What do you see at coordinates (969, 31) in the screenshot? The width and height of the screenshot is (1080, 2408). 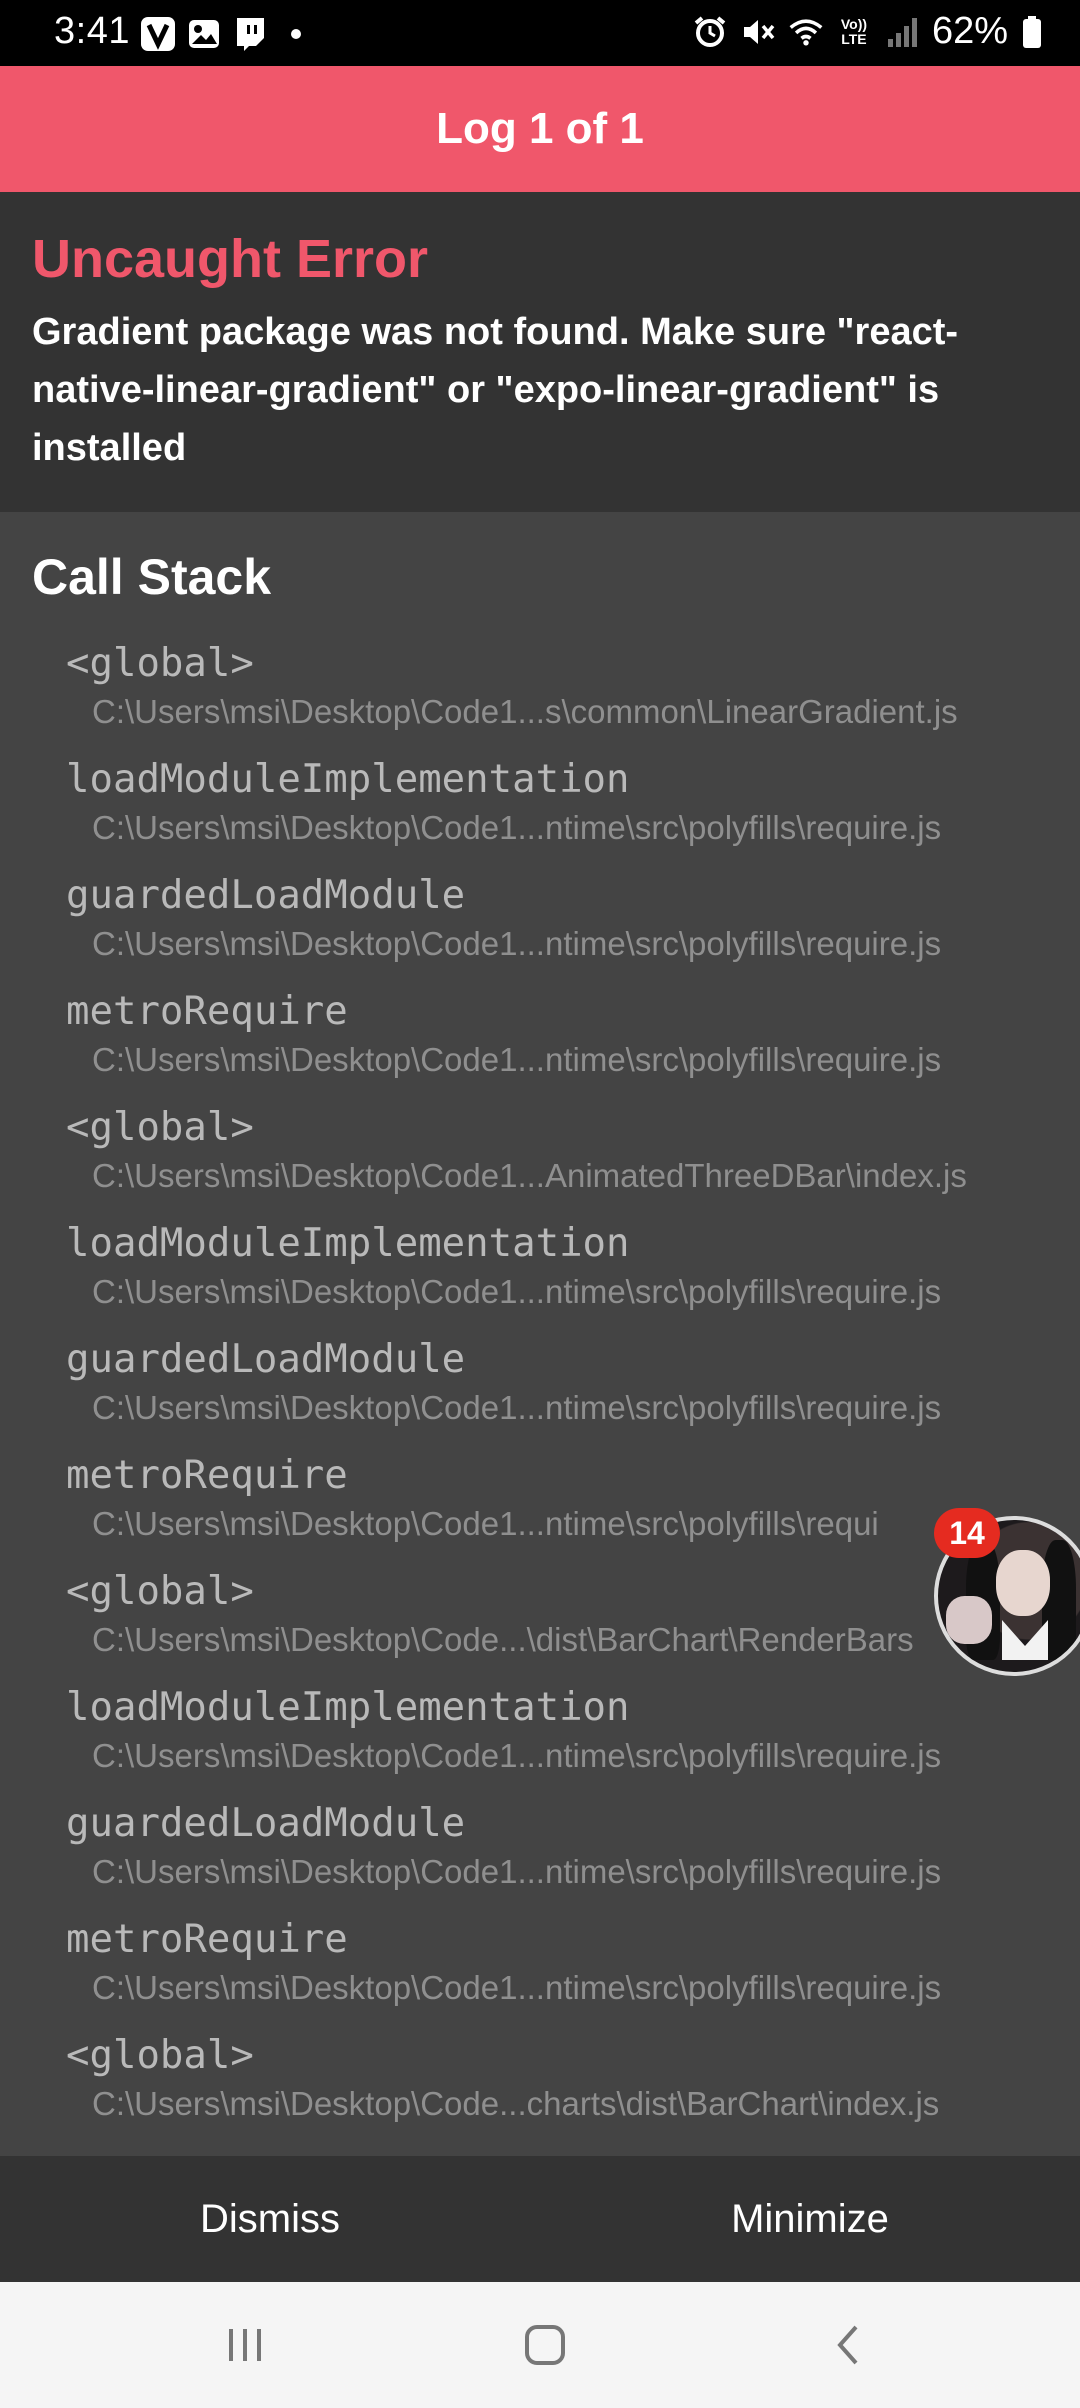 I see `battery-percent: 62%` at bounding box center [969, 31].